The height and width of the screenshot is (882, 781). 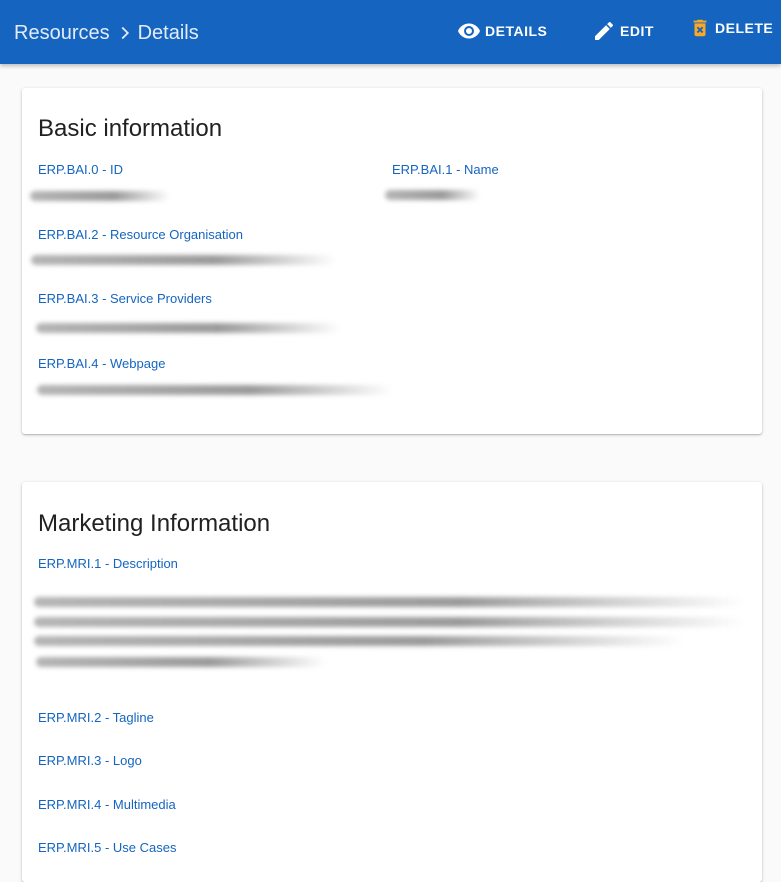 I want to click on top-app-bar: Resources Details DETAILS EDIT DELETE, so click(x=390, y=32).